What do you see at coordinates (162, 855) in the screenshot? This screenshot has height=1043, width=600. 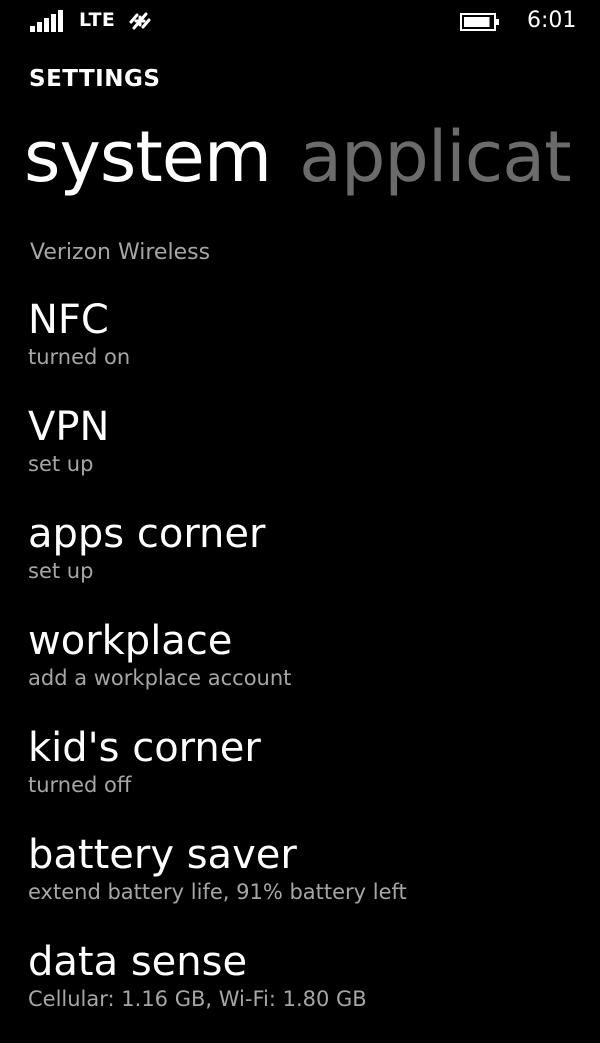 I see `setting-title: battery saver` at bounding box center [162, 855].